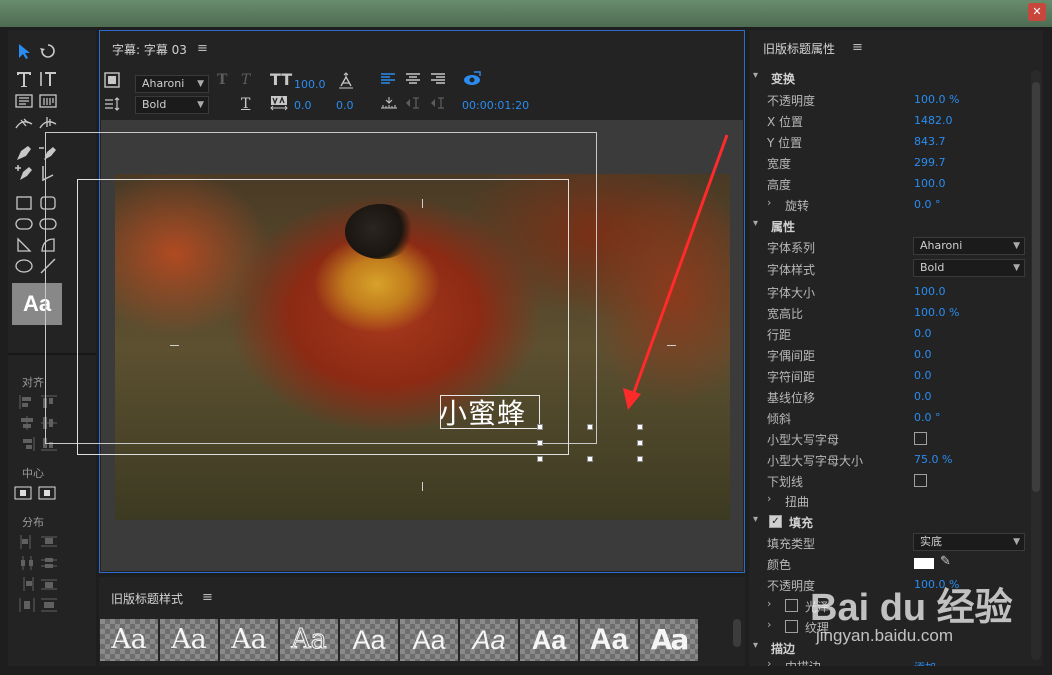  Describe the element at coordinates (310, 84) in the screenshot. I see `font-size-value: 100.0` at that location.